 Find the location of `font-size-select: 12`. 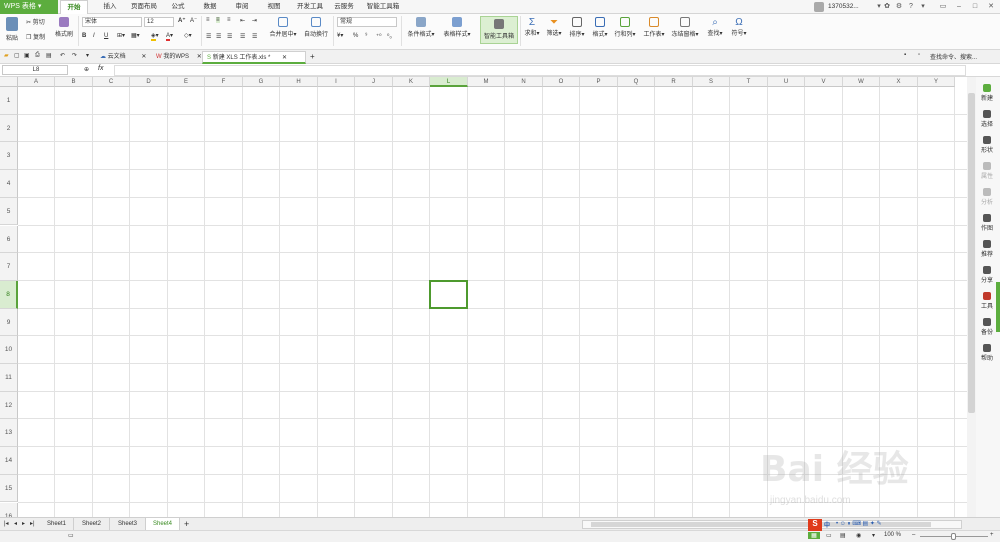

font-size-select: 12 is located at coordinates (159, 22).